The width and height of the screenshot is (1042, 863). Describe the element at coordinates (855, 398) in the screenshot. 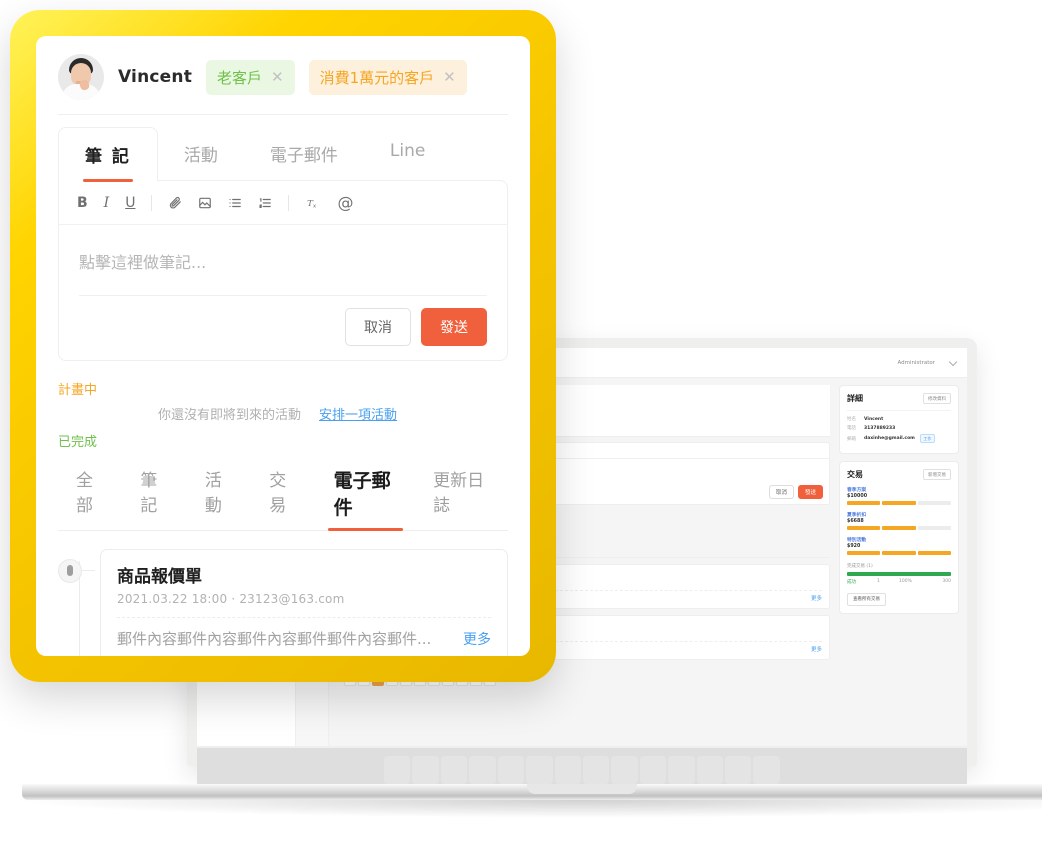

I see `detail-panel-title: 詳細` at that location.